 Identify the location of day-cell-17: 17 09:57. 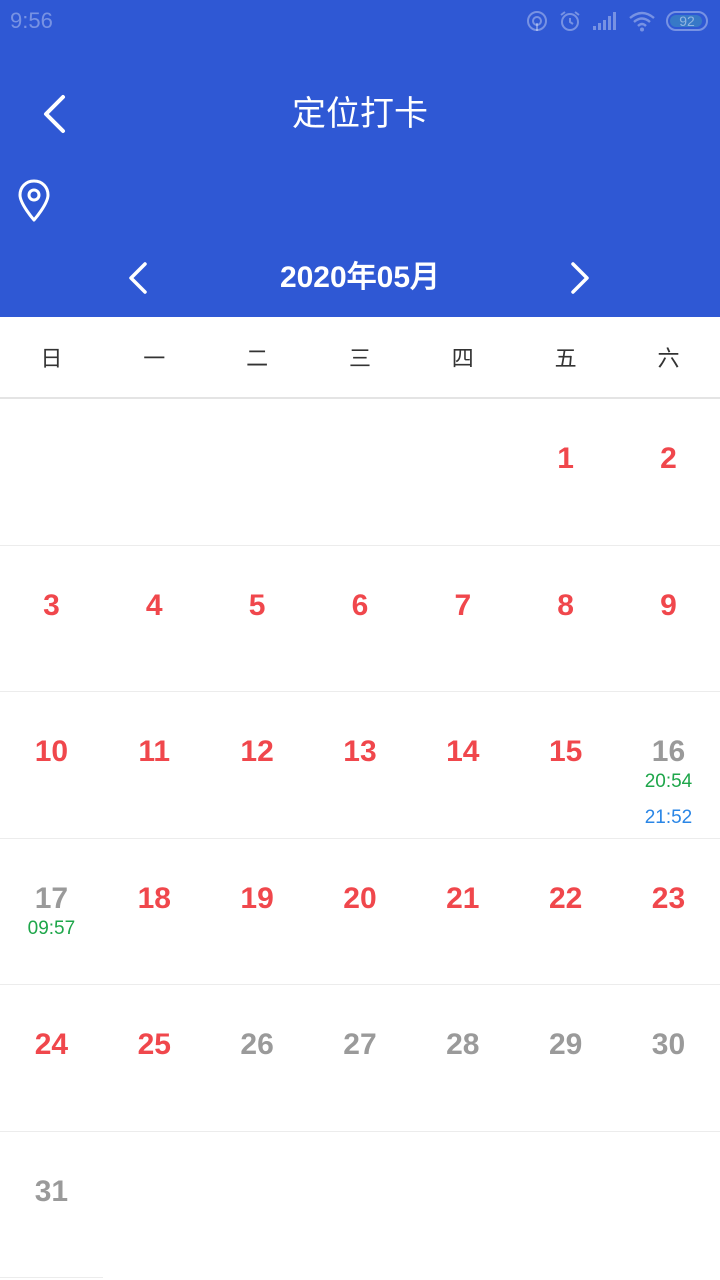
(51, 912).